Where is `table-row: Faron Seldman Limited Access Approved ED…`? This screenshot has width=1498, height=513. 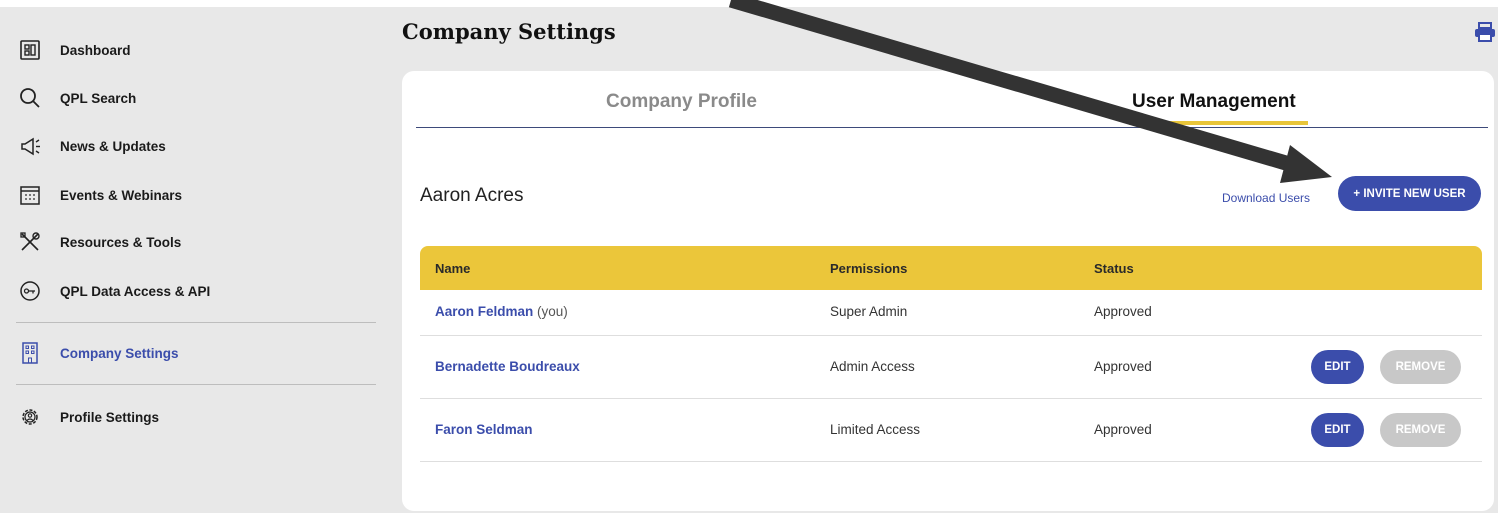 table-row: Faron Seldman Limited Access Approved ED… is located at coordinates (951, 430).